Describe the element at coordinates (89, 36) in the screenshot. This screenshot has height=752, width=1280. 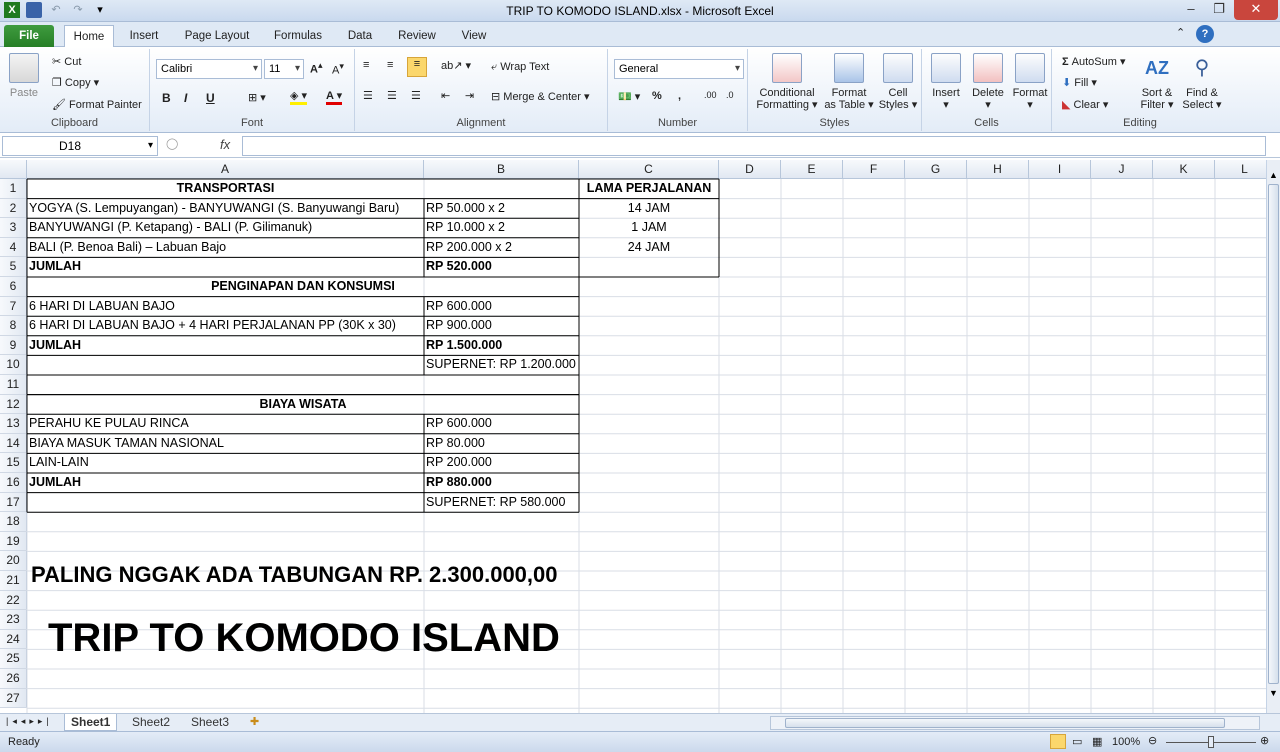
I see `tab-home: Home` at that location.